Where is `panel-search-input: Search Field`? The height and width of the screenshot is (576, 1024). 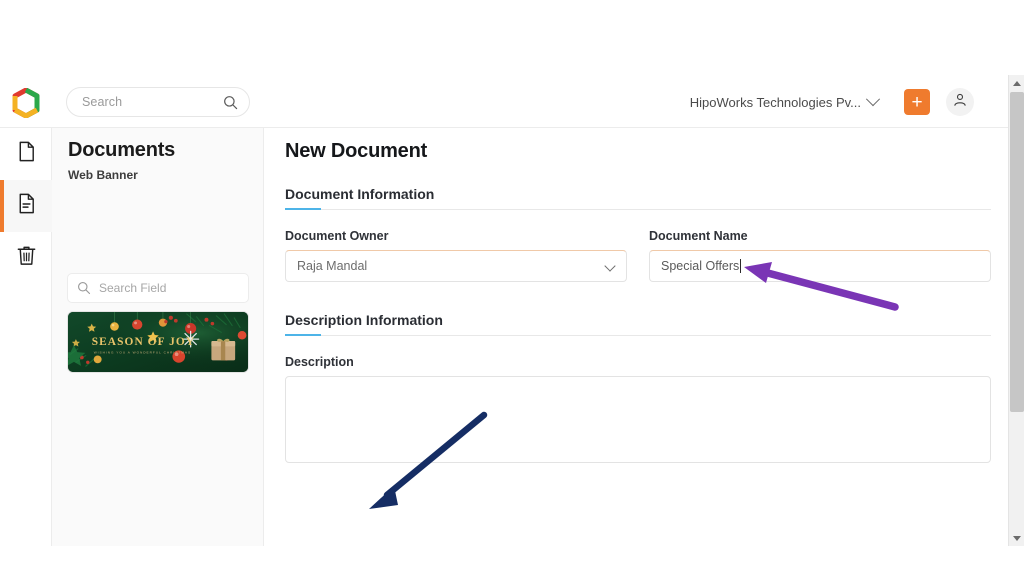
panel-search-input: Search Field is located at coordinates (158, 288).